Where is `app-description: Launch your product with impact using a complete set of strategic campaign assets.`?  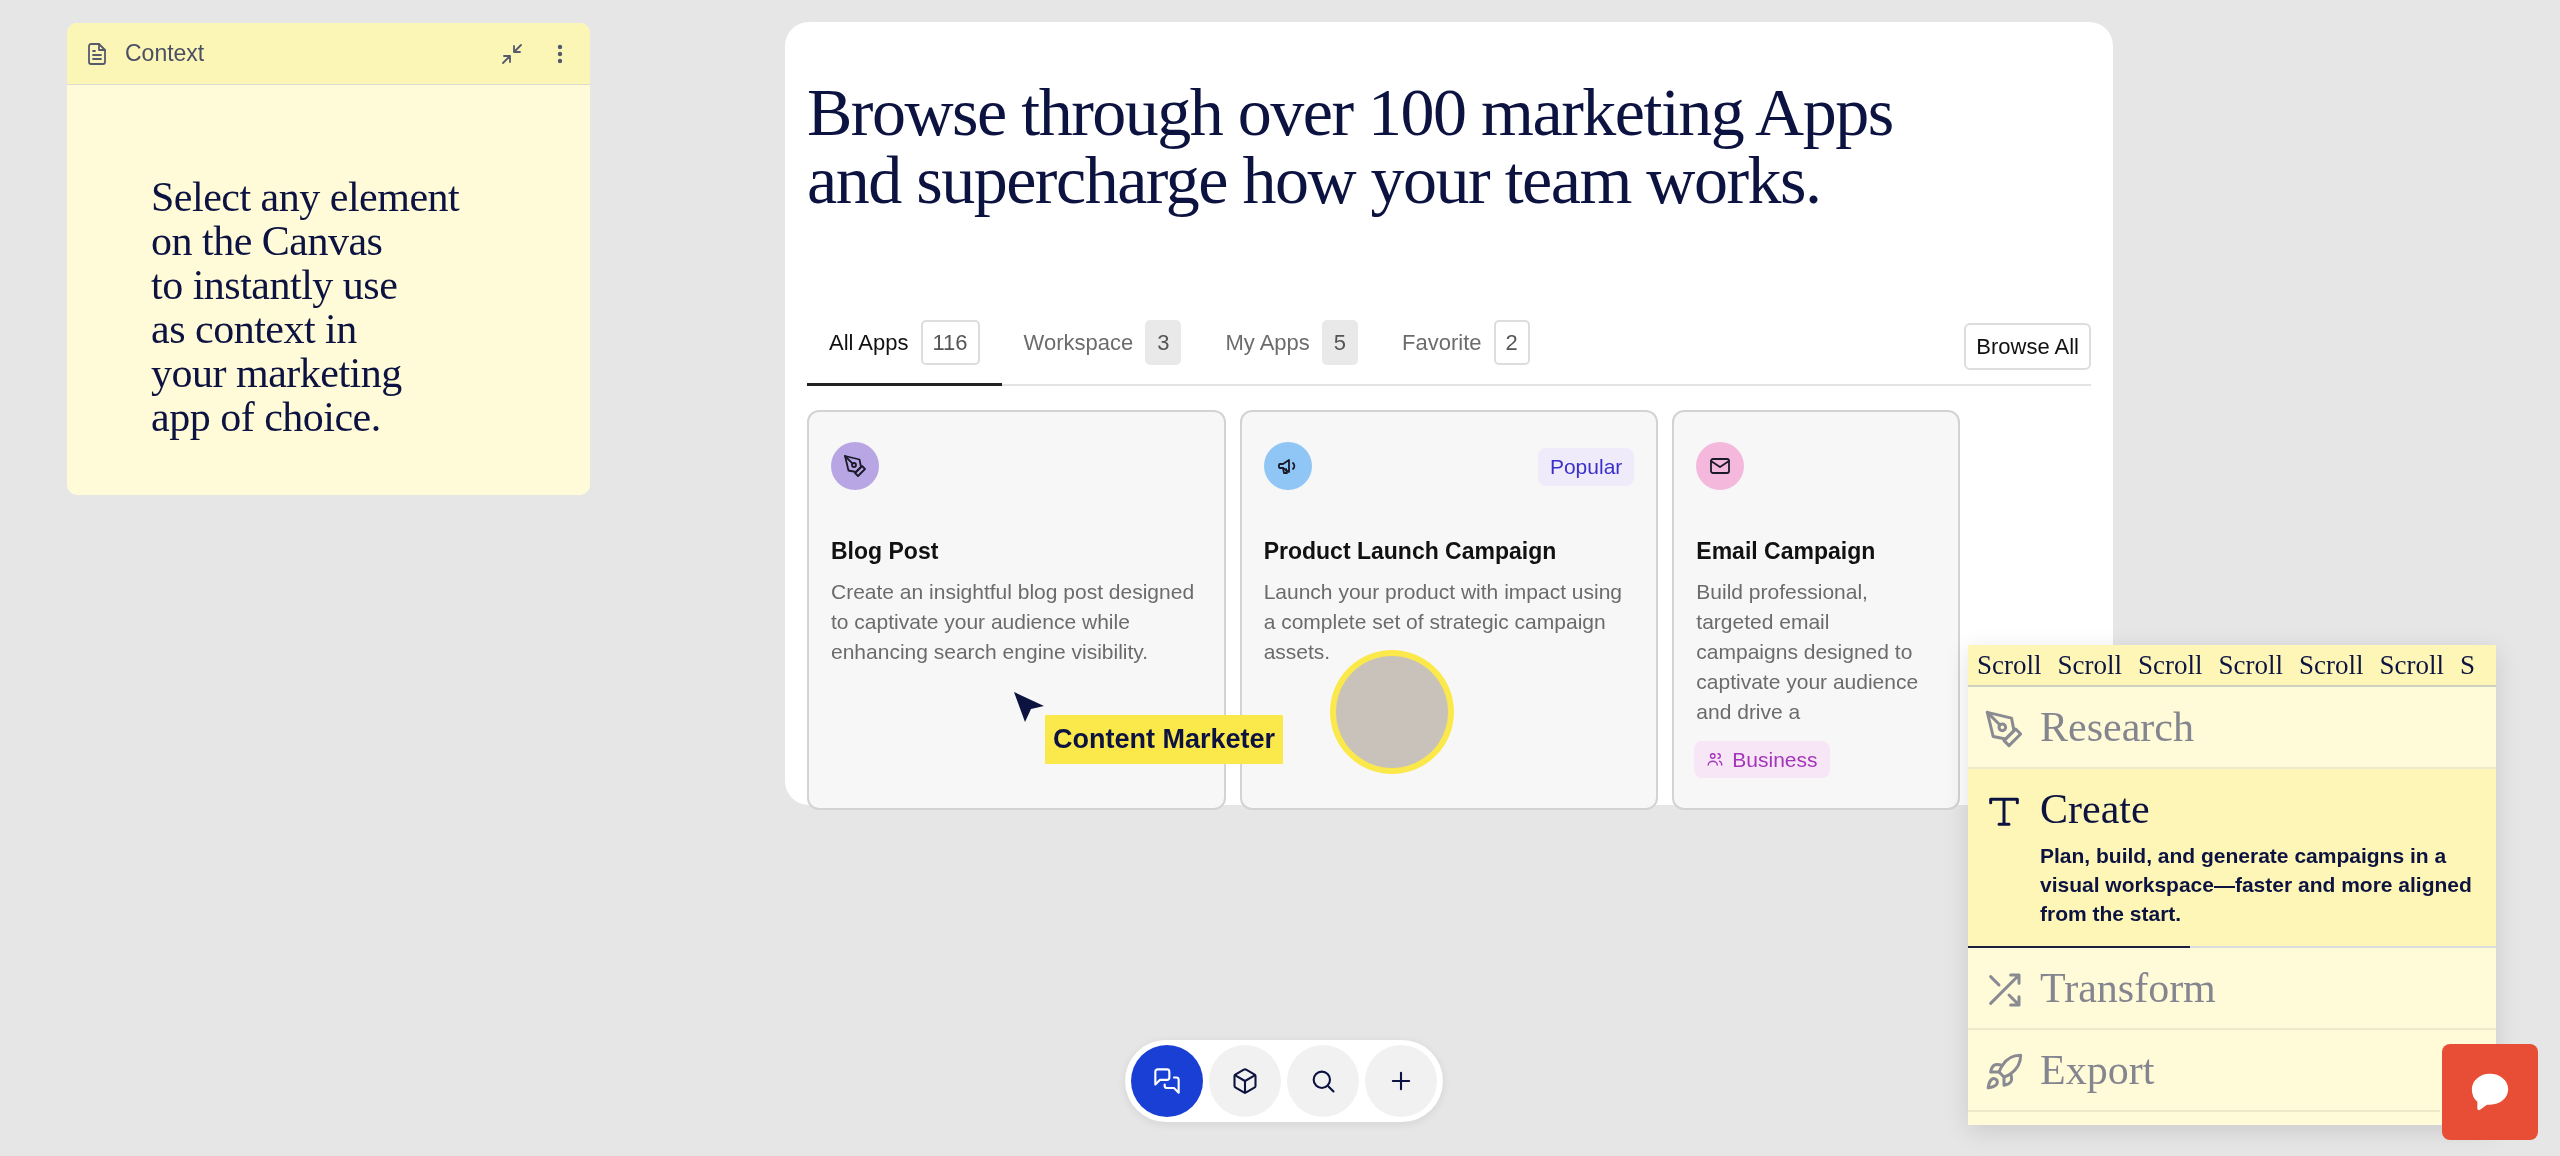
app-description: Launch your product with impact using a complete set of strategic campaign assets. is located at coordinates (1443, 621).